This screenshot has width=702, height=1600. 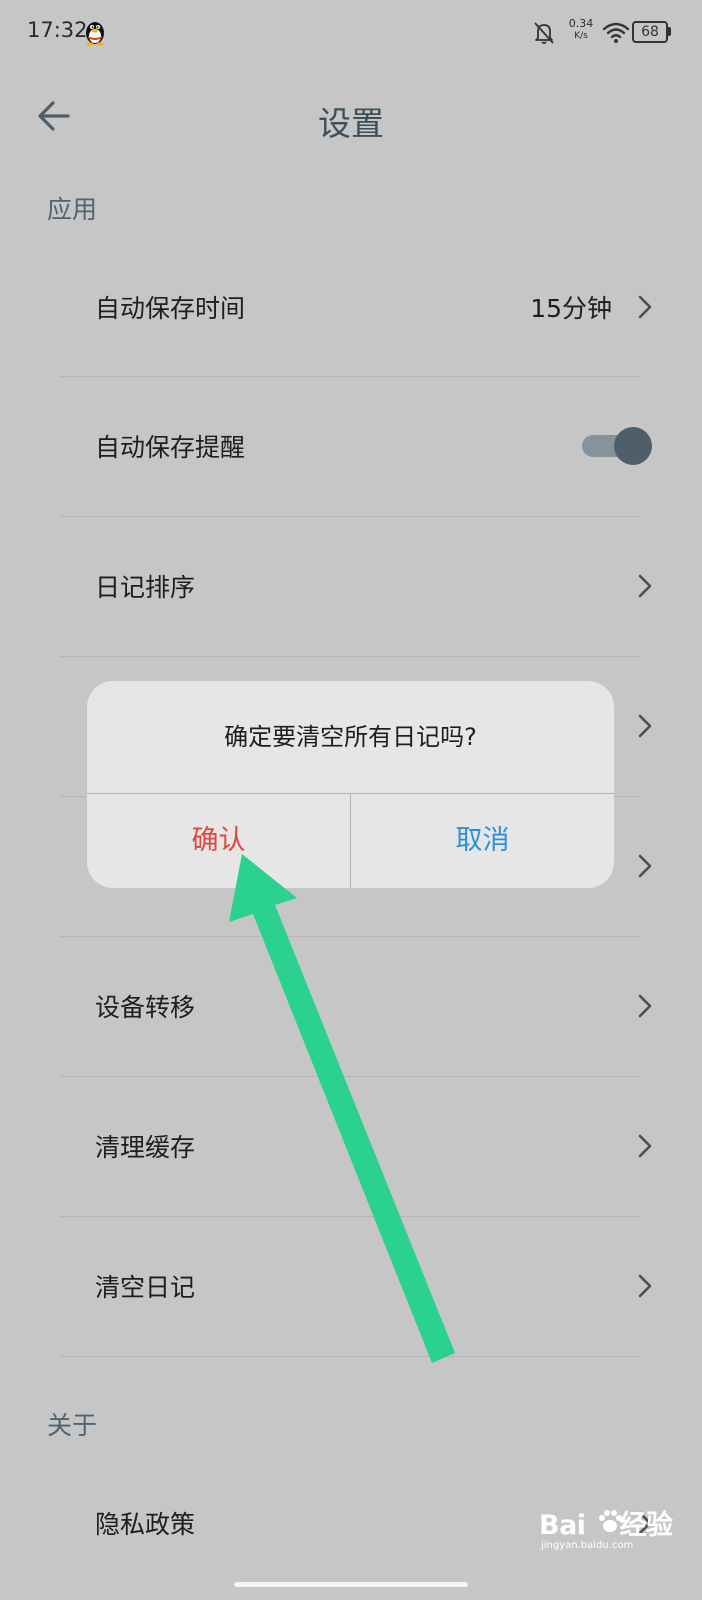 I want to click on section-header-about: 关于, so click(x=72, y=1425).